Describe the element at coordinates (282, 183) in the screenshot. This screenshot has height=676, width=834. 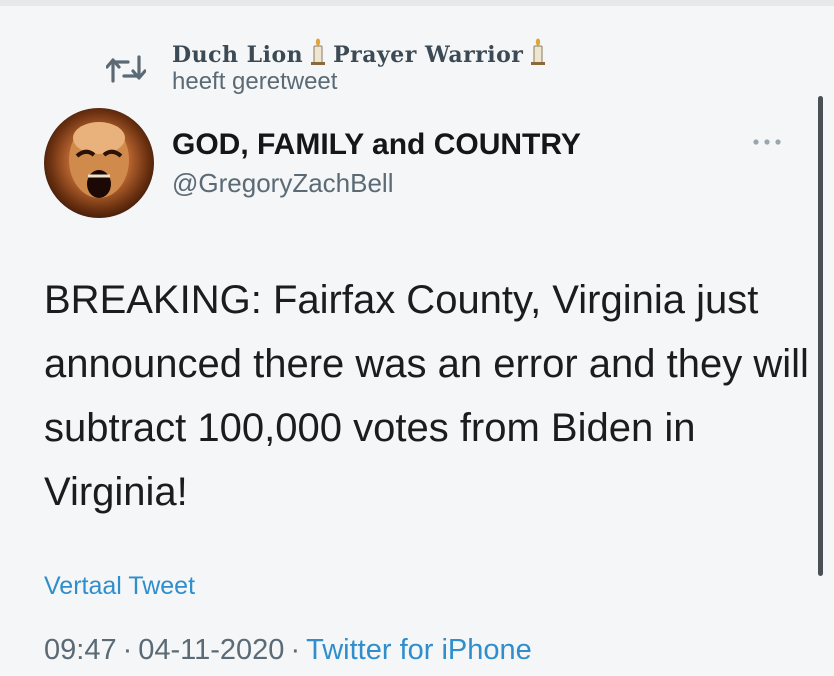
I see `author-handle: @GregoryZachBell` at that location.